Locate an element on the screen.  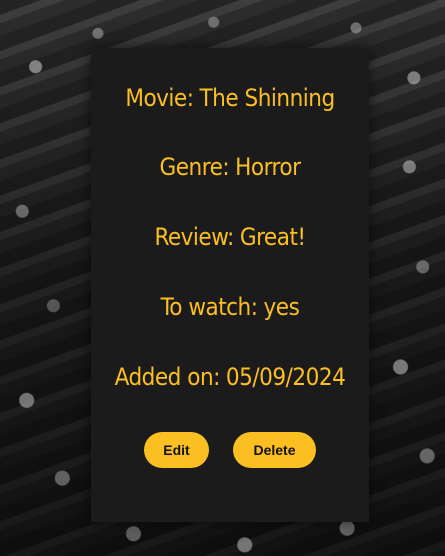
added-on-field: Added on: 05/09/2024 is located at coordinates (230, 377).